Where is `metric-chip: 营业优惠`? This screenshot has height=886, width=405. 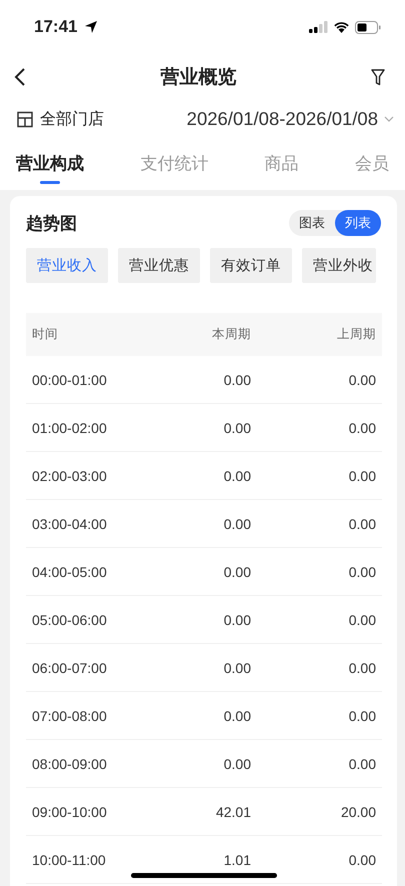
metric-chip: 营业优惠 is located at coordinates (159, 265).